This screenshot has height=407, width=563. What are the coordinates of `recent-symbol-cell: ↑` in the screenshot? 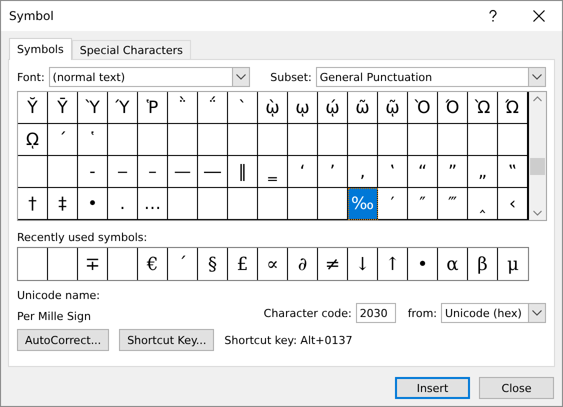 It's located at (393, 264).